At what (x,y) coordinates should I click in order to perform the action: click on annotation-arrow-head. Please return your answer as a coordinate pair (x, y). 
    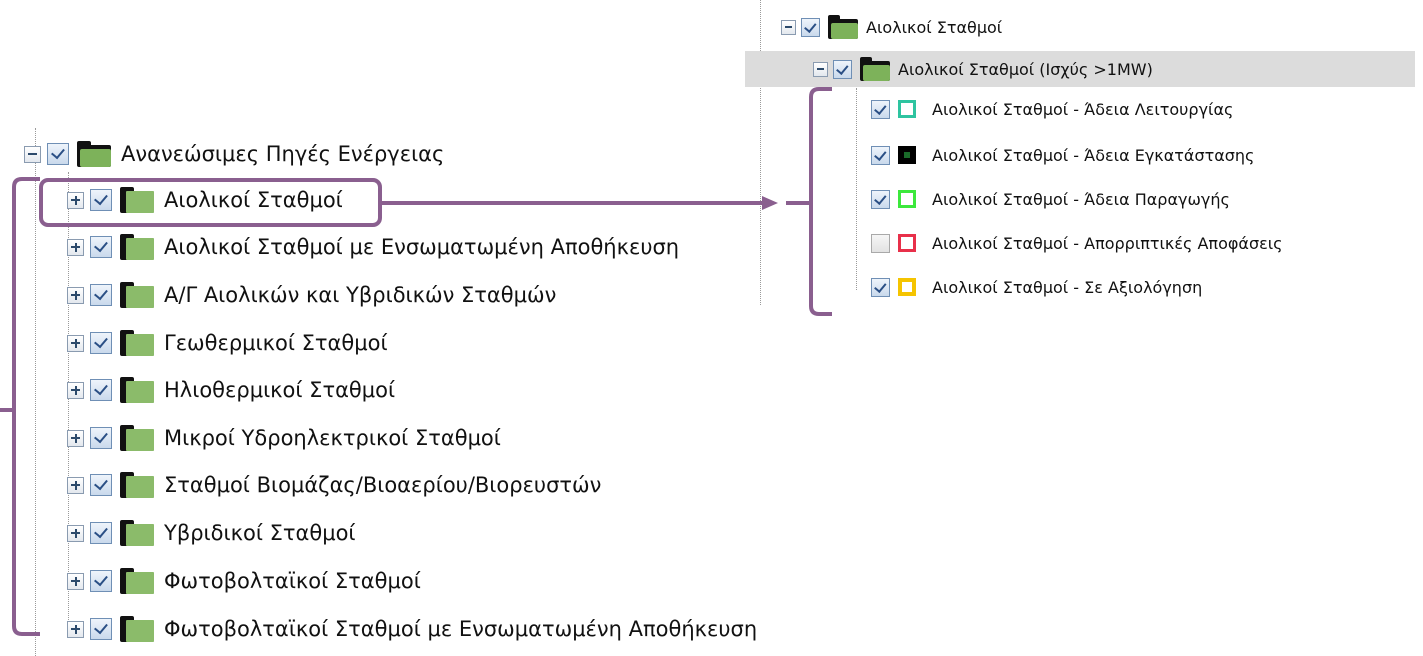
    Looking at the image, I should click on (770, 203).